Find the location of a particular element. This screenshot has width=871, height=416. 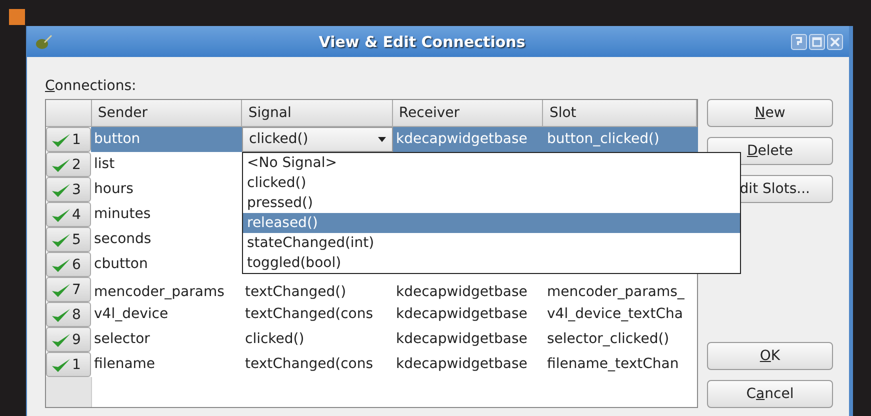

column-header: Signal is located at coordinates (317, 113).